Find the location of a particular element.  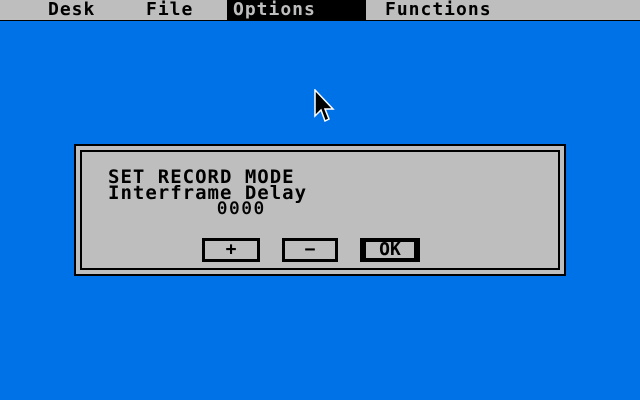

menu-options: Options is located at coordinates (296, 10).